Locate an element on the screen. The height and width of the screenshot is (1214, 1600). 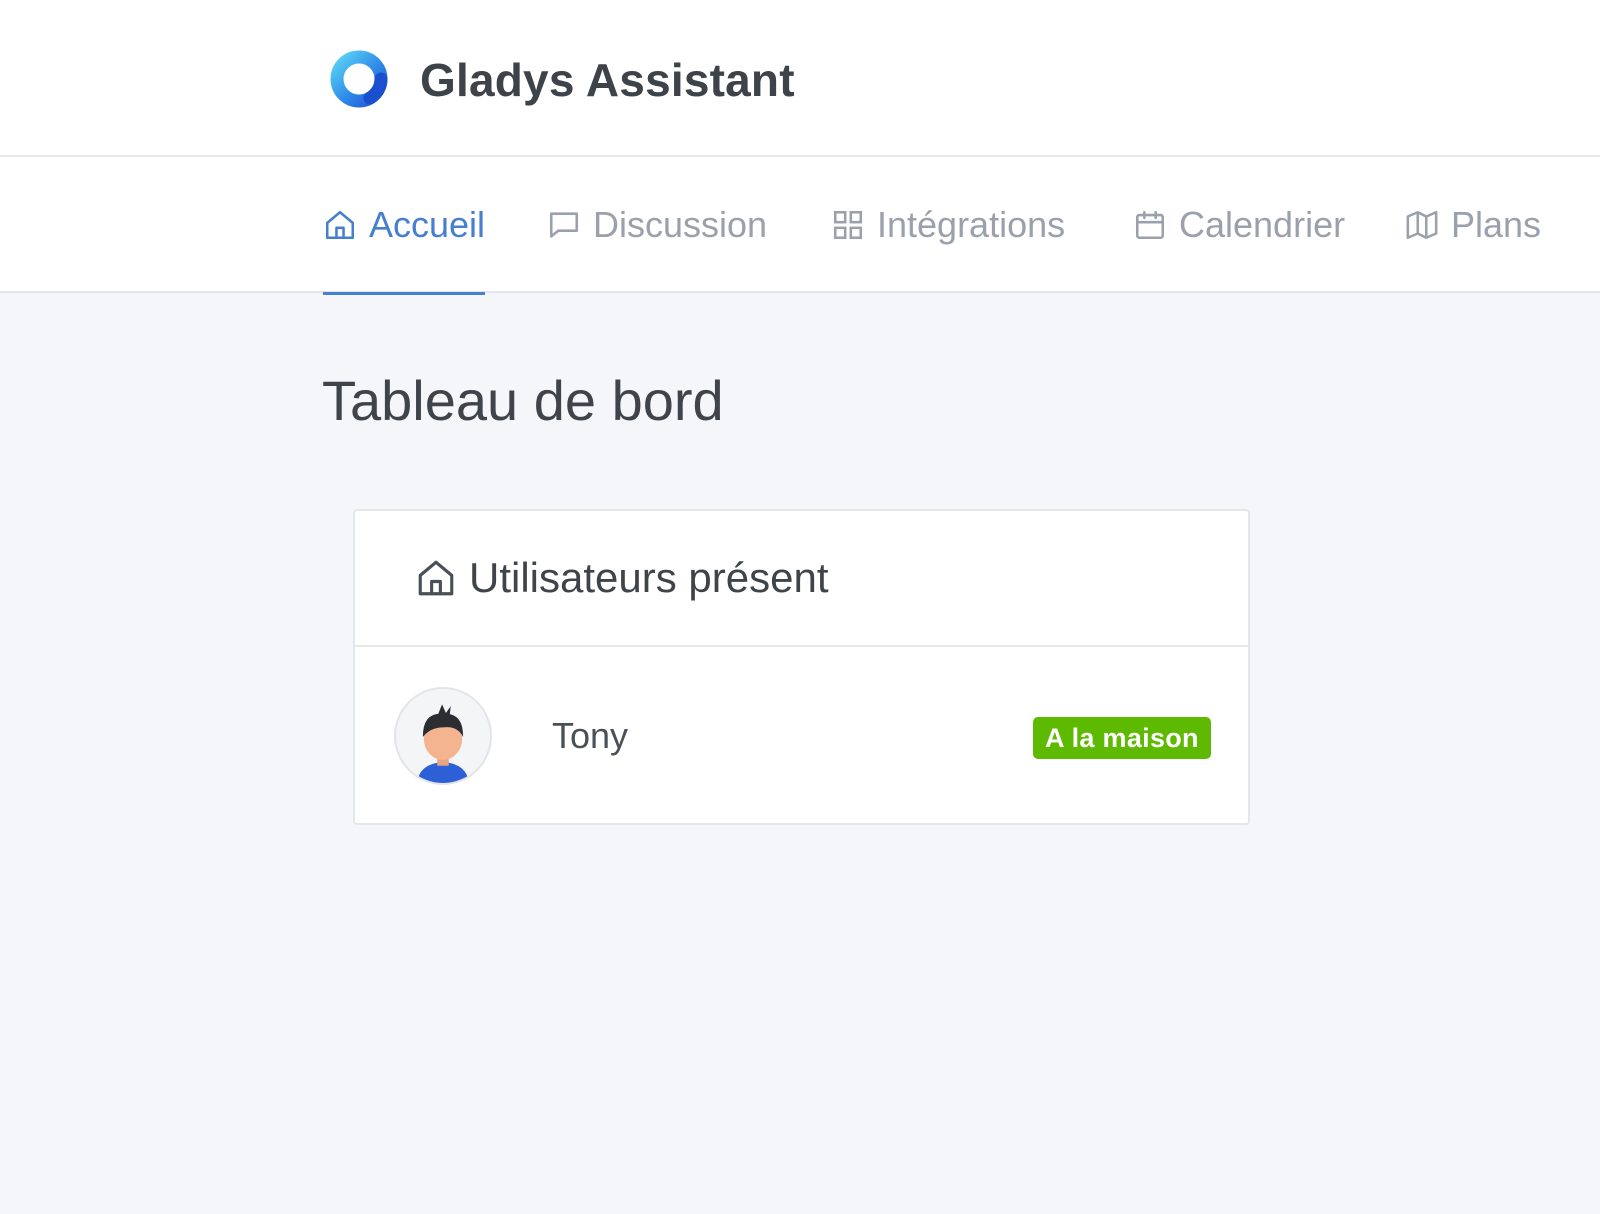
tab-integrations: Intégrations is located at coordinates (948, 225).